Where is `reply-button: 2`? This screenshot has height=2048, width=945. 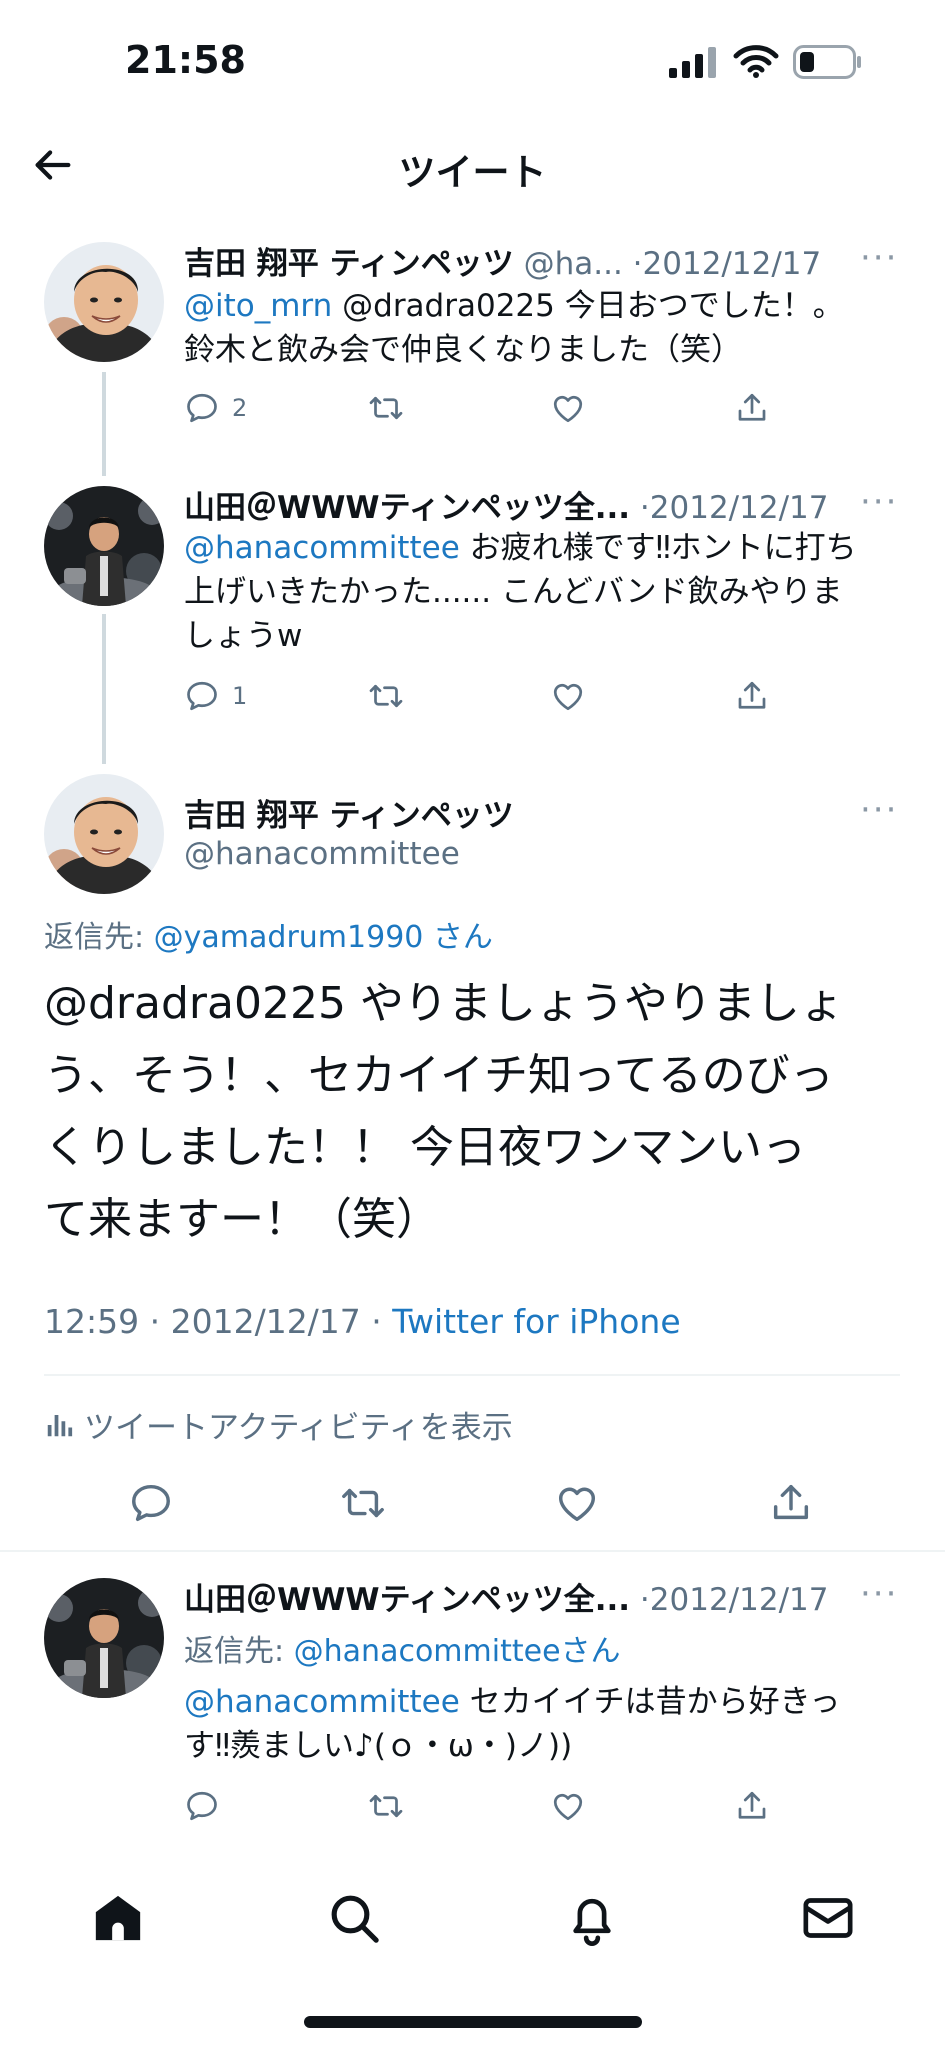 reply-button: 2 is located at coordinates (215, 408).